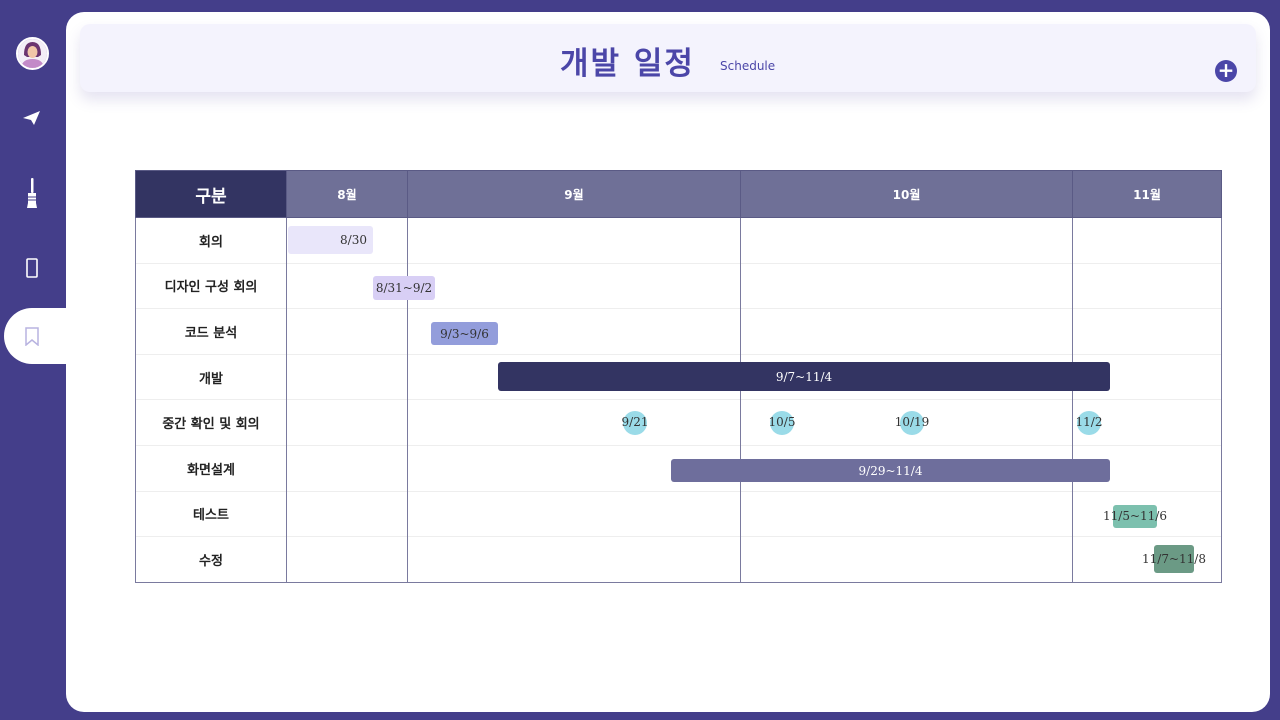  Describe the element at coordinates (211, 376) in the screenshot. I see `row-label: 개발` at that location.